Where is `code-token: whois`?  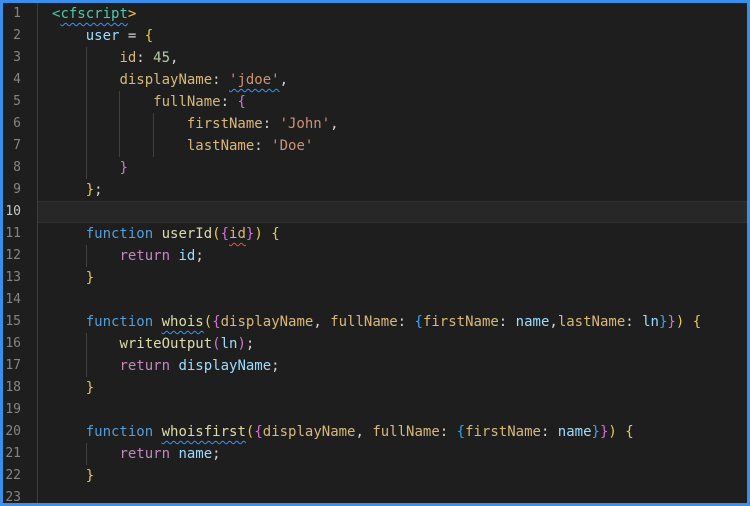
code-token: whois is located at coordinates (182, 322).